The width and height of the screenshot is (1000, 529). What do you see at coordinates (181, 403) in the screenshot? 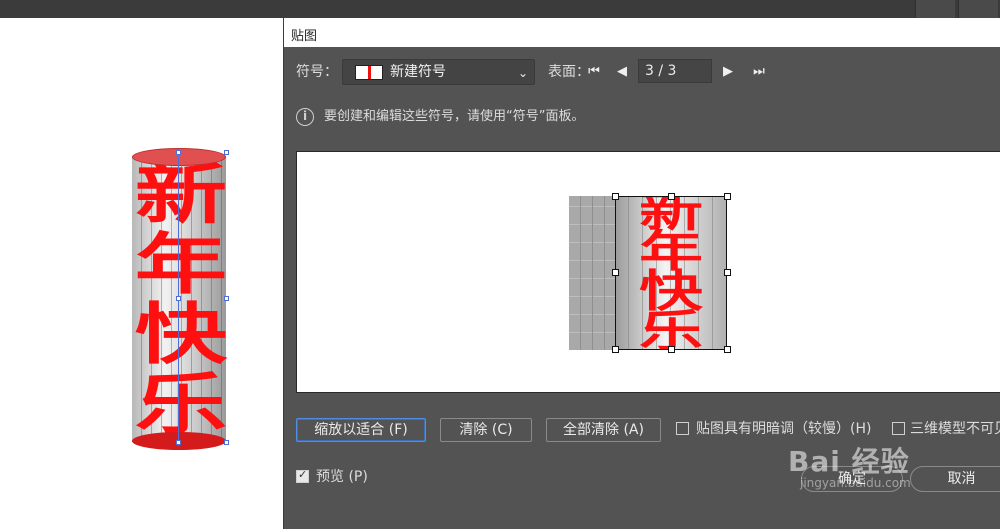
I see `art-char-4: 乐` at bounding box center [181, 403].